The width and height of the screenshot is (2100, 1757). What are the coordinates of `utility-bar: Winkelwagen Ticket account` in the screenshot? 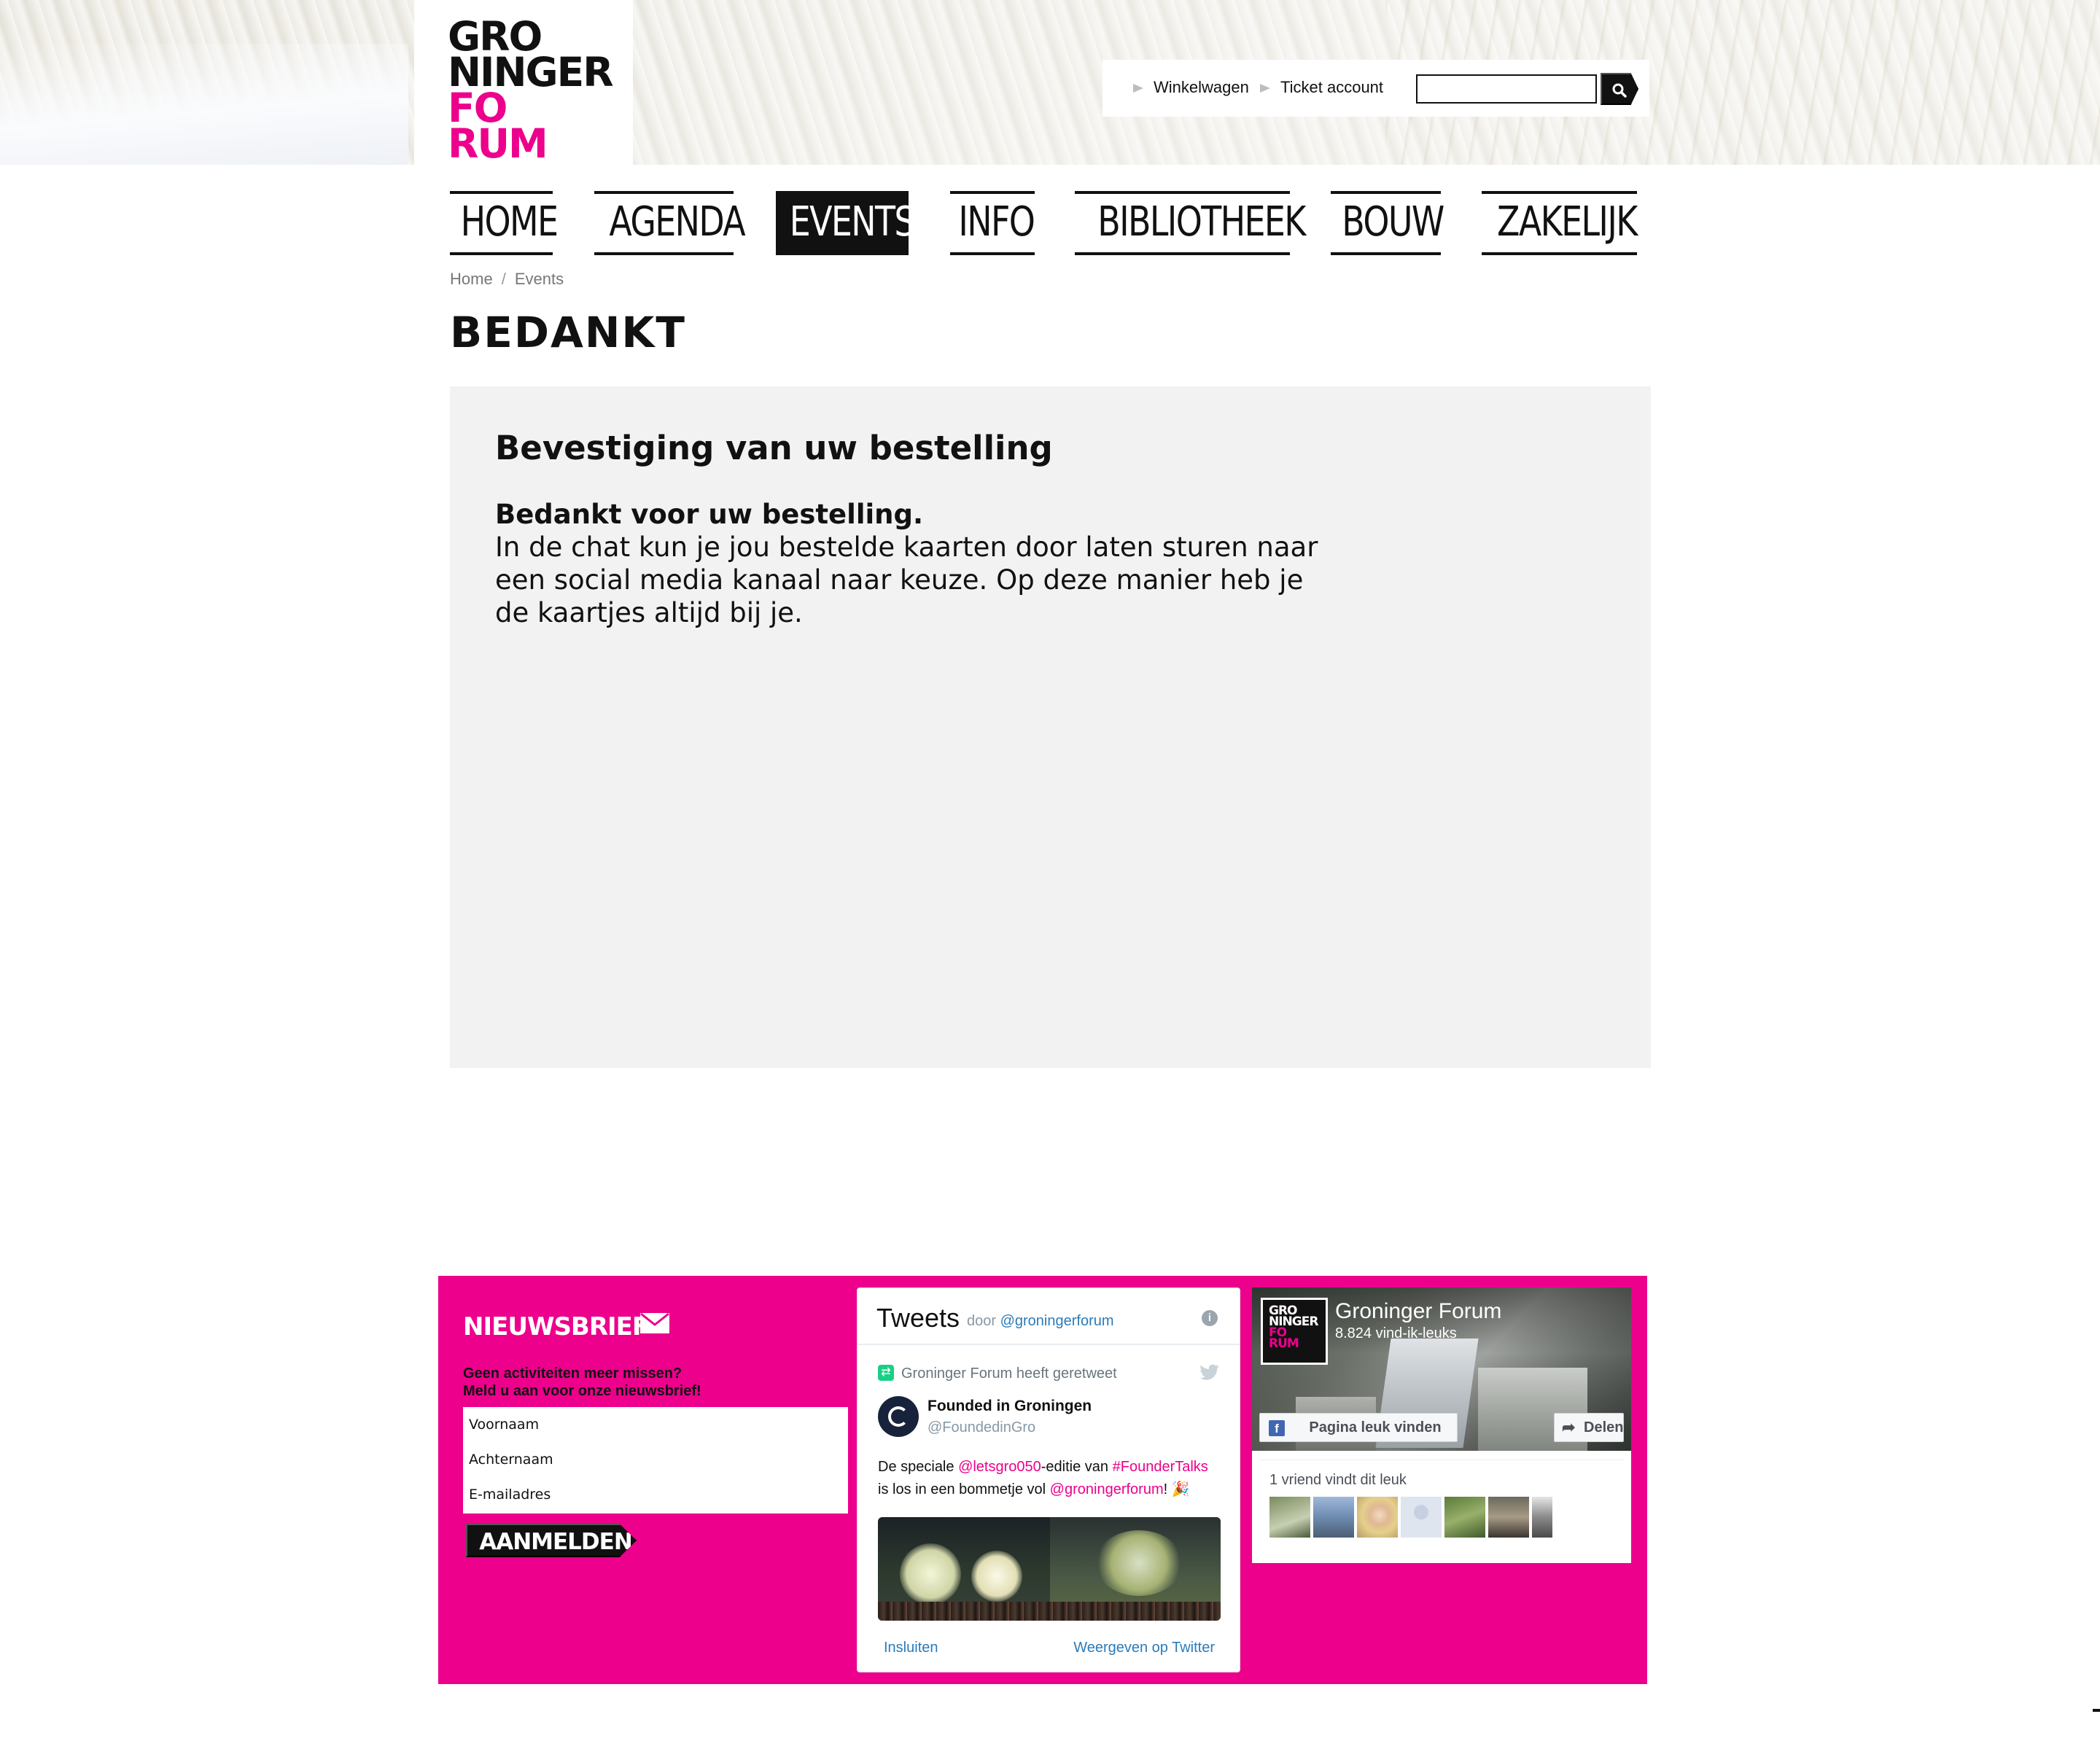 It's located at (1375, 88).